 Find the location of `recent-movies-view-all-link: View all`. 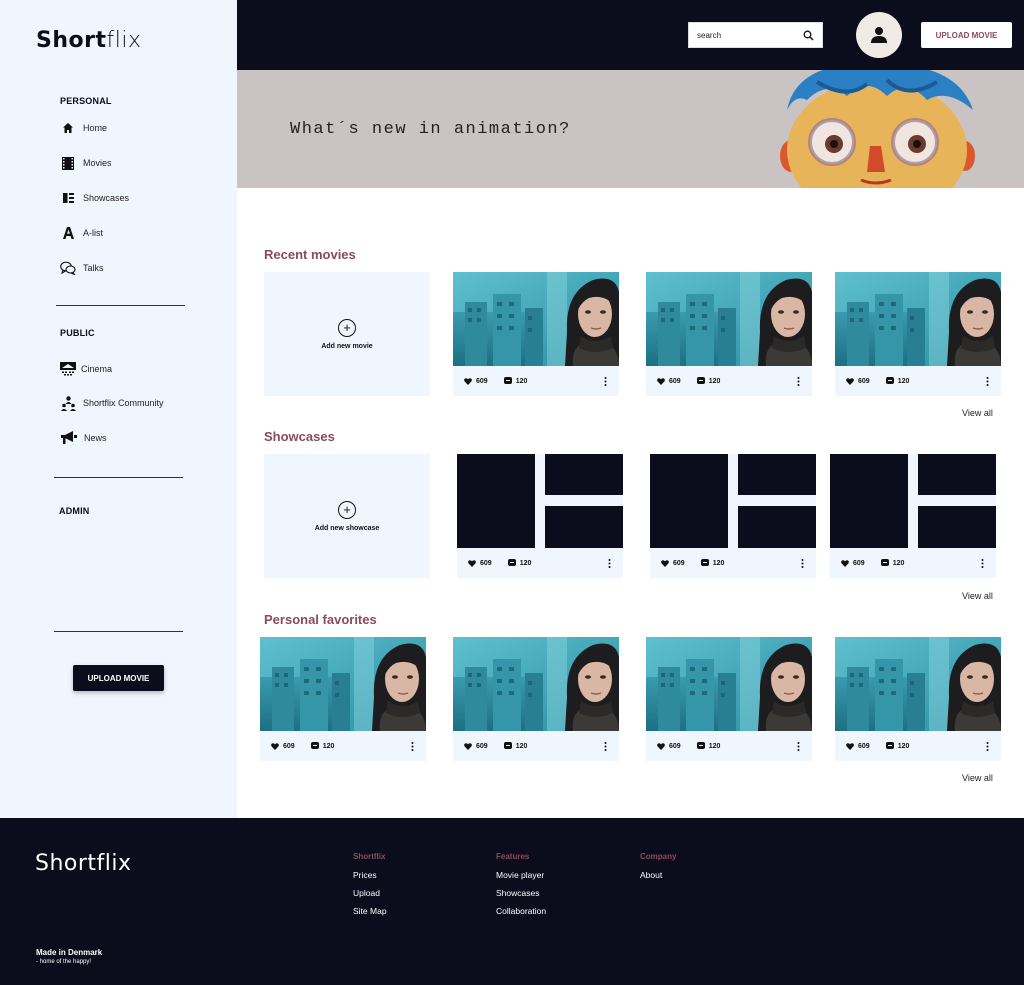

recent-movies-view-all-link: View all is located at coordinates (977, 413).